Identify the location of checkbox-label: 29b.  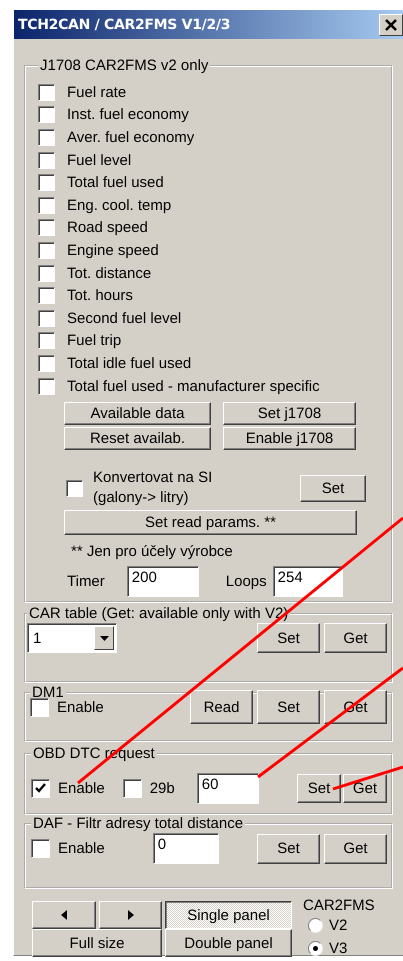
(162, 788).